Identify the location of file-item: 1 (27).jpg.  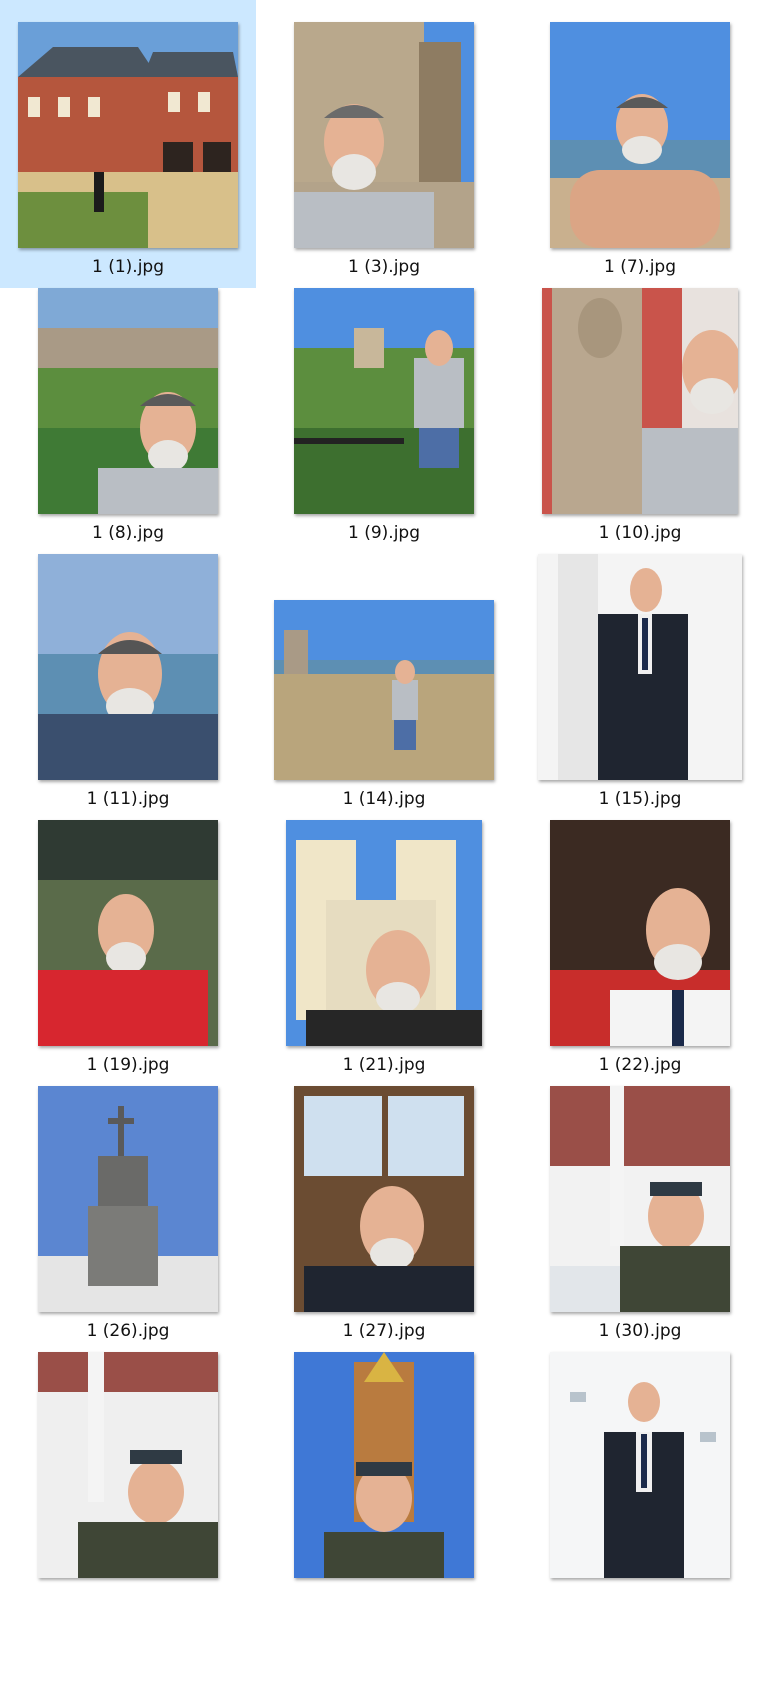
(384, 1208).